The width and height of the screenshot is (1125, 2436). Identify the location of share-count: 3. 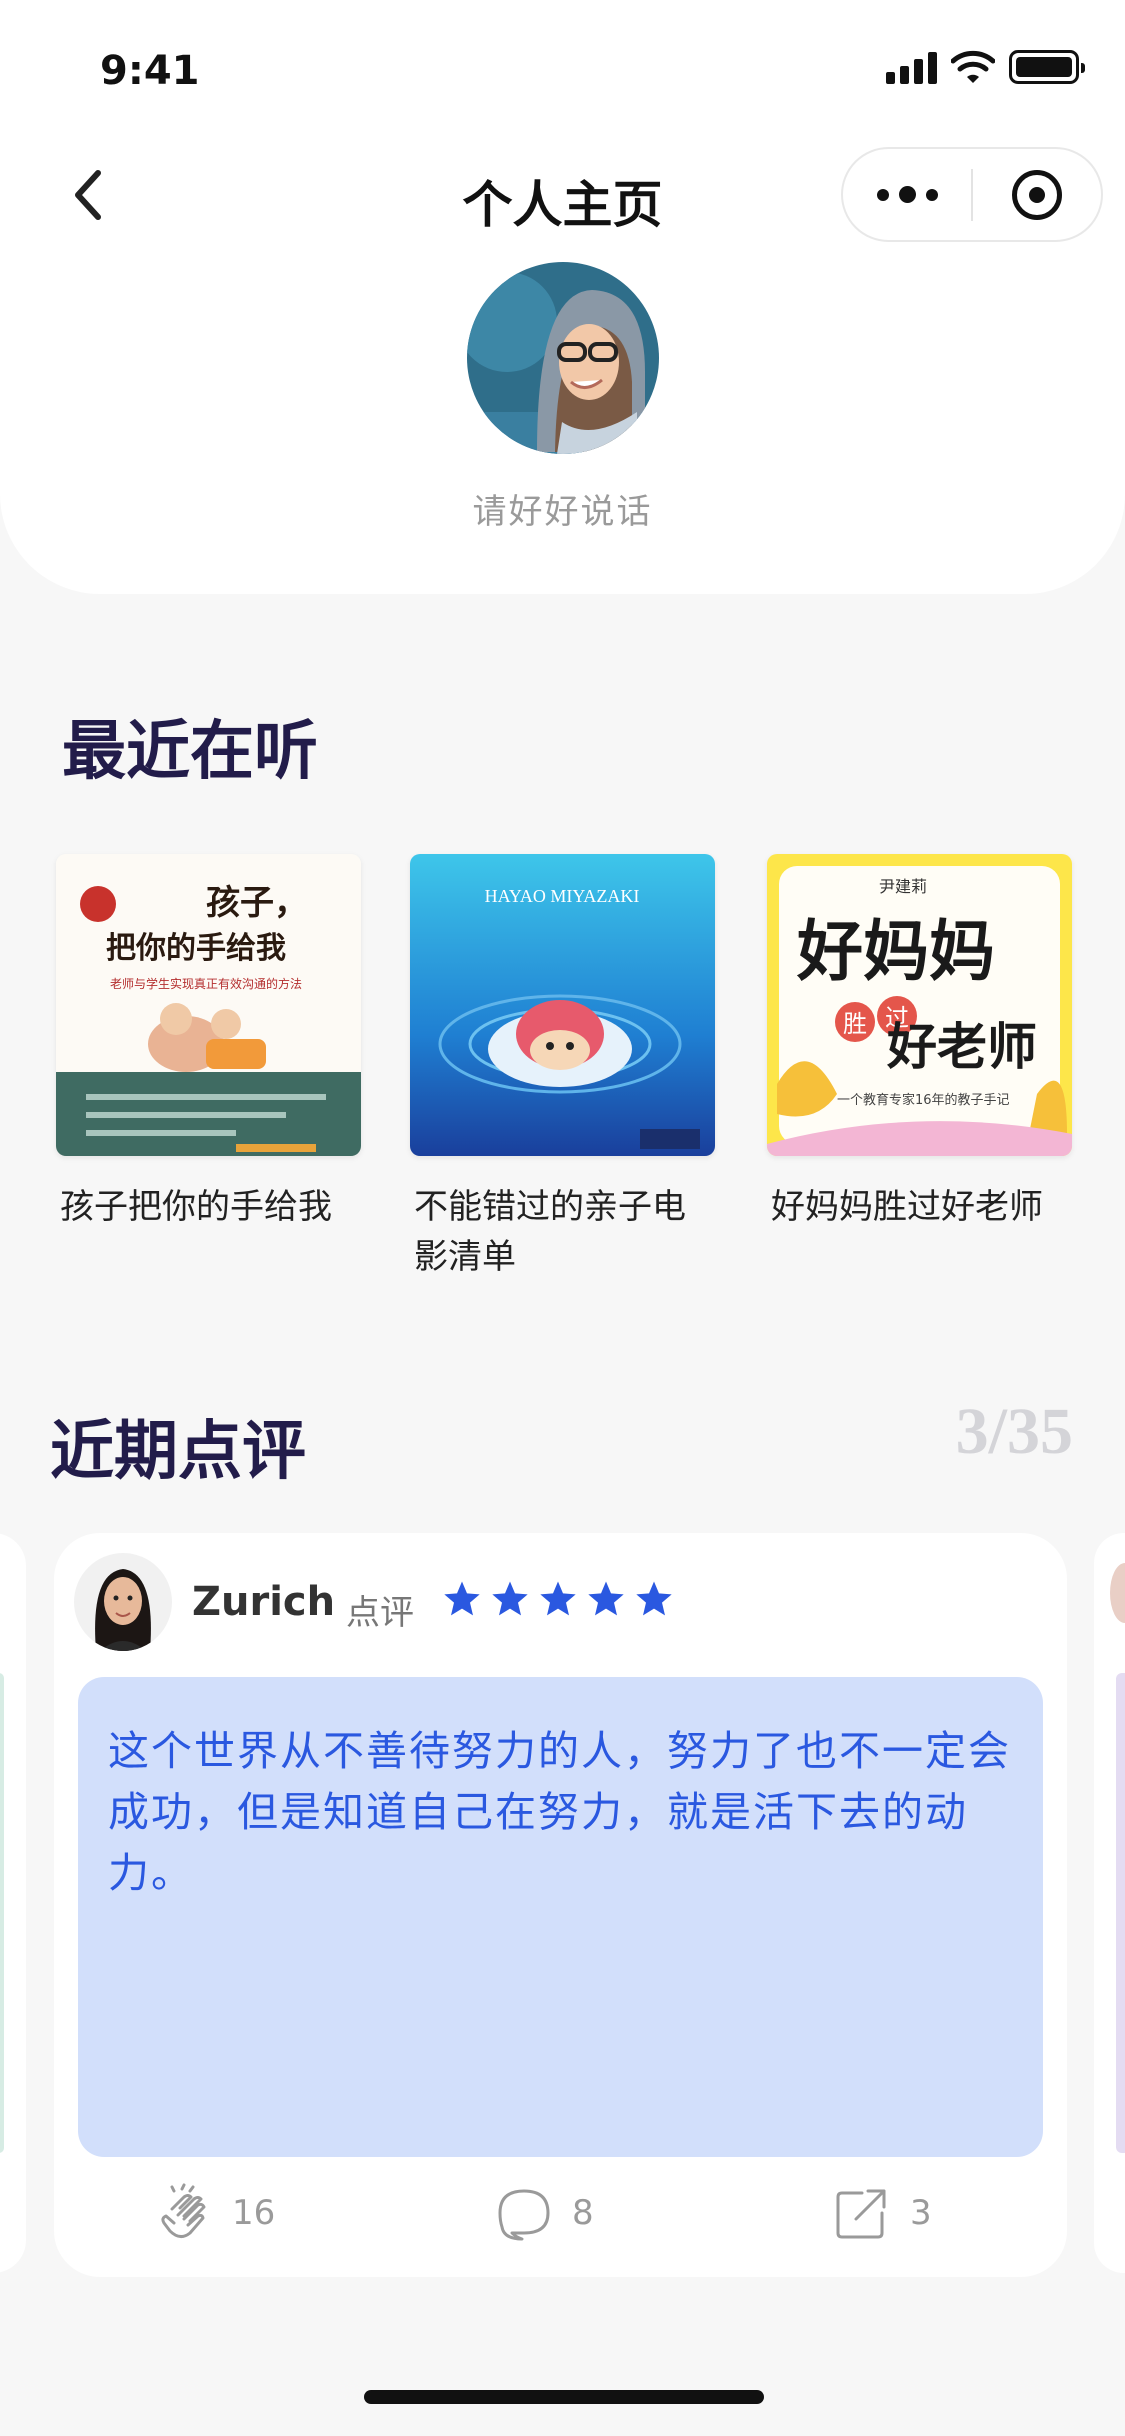
(921, 2213).